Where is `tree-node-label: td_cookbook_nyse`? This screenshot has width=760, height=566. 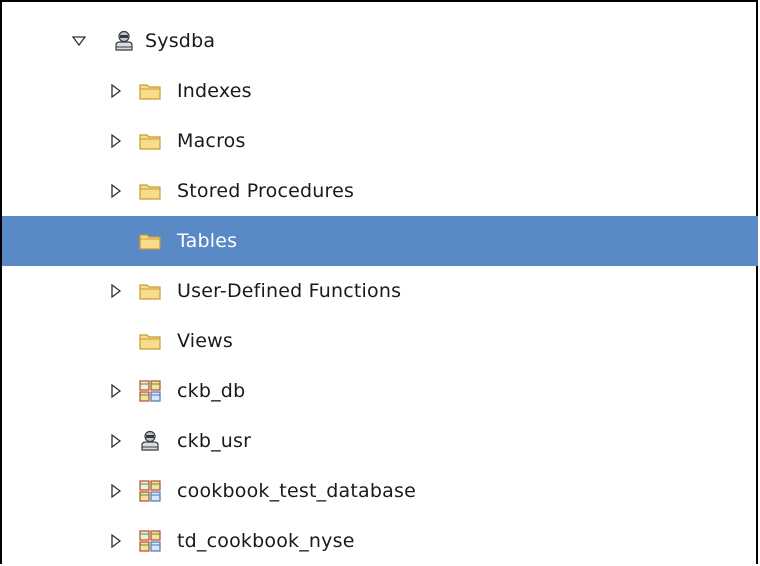 tree-node-label: td_cookbook_nyse is located at coordinates (266, 541).